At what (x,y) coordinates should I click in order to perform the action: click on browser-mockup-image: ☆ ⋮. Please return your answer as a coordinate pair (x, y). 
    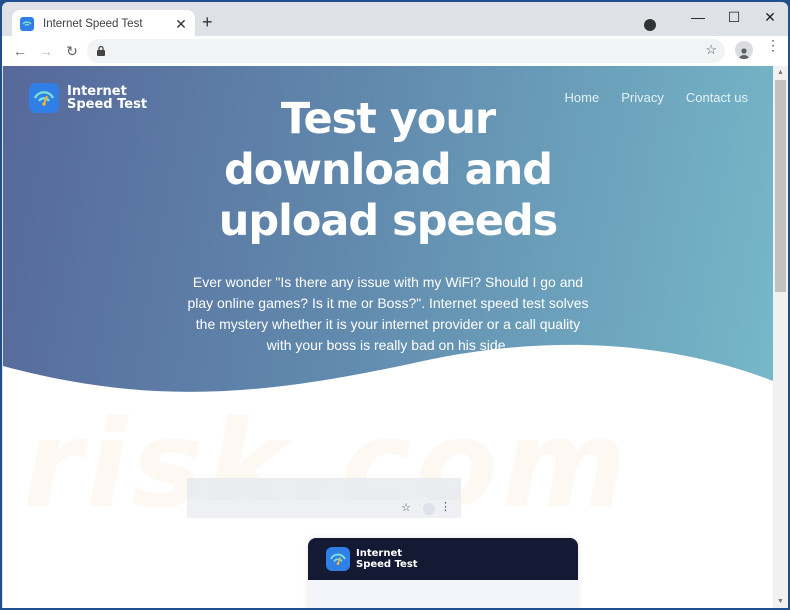
    Looking at the image, I should click on (324, 500).